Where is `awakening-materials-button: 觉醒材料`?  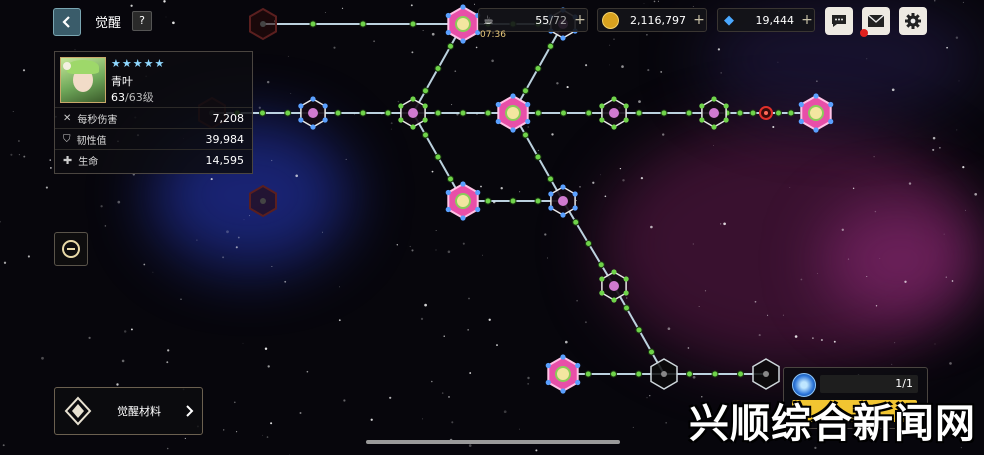 awakening-materials-button: 觉醒材料 is located at coordinates (128, 411).